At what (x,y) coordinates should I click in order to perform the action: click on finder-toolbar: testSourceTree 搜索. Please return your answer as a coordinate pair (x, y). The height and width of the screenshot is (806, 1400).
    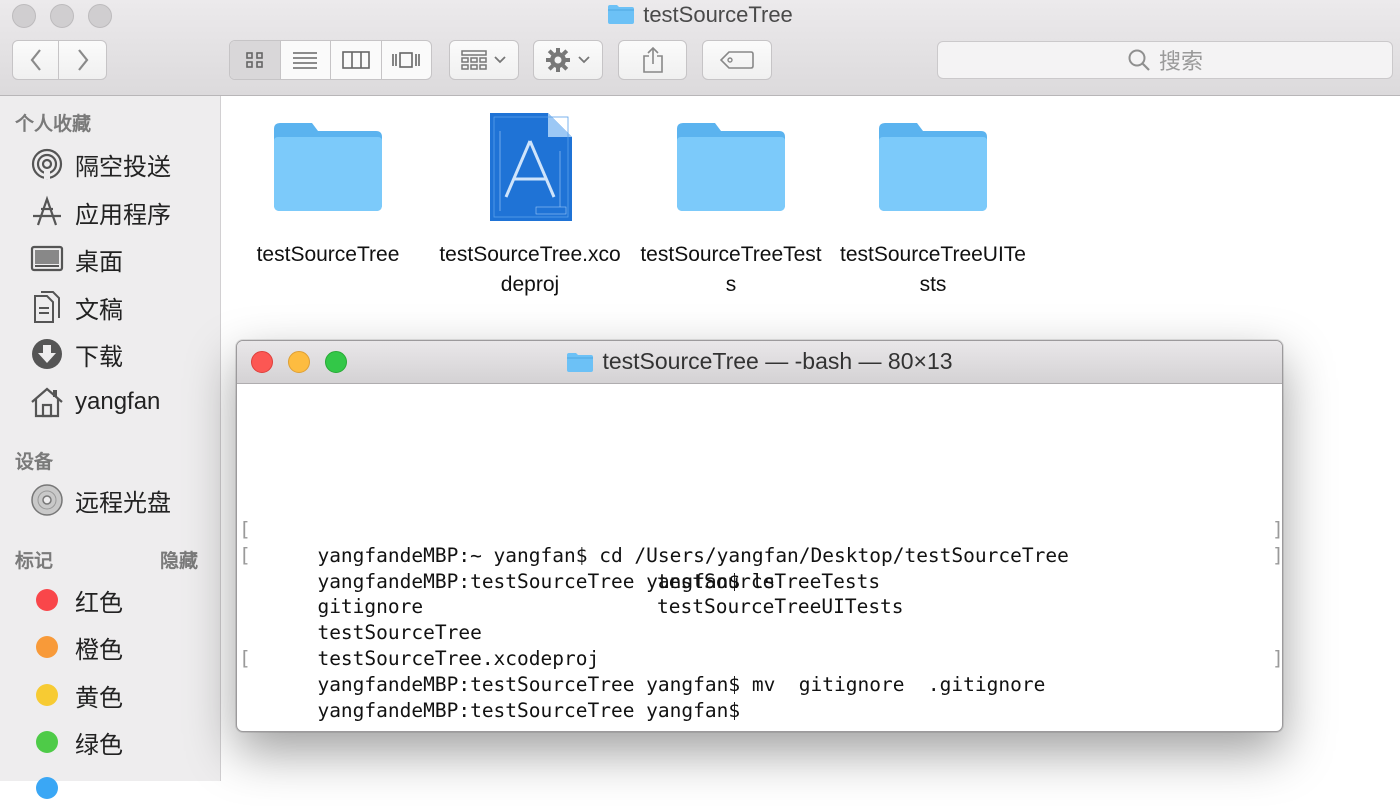
    Looking at the image, I should click on (700, 48).